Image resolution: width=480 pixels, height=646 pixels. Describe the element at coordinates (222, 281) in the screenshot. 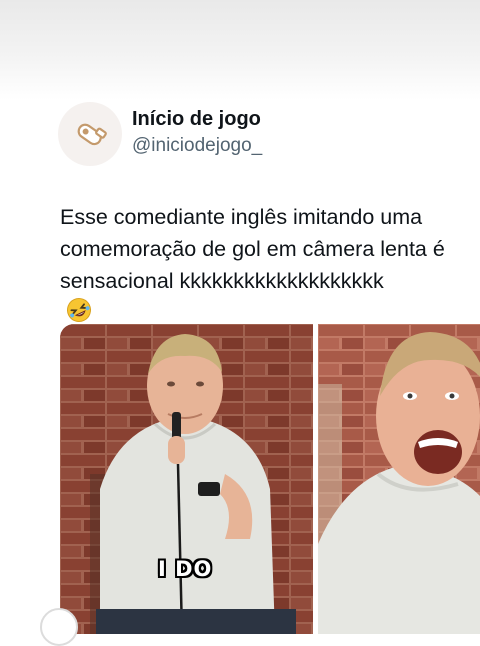

I see `tweet-text-line-content: sensacional kkkkkkkkkkkkkkkkkkk` at that location.